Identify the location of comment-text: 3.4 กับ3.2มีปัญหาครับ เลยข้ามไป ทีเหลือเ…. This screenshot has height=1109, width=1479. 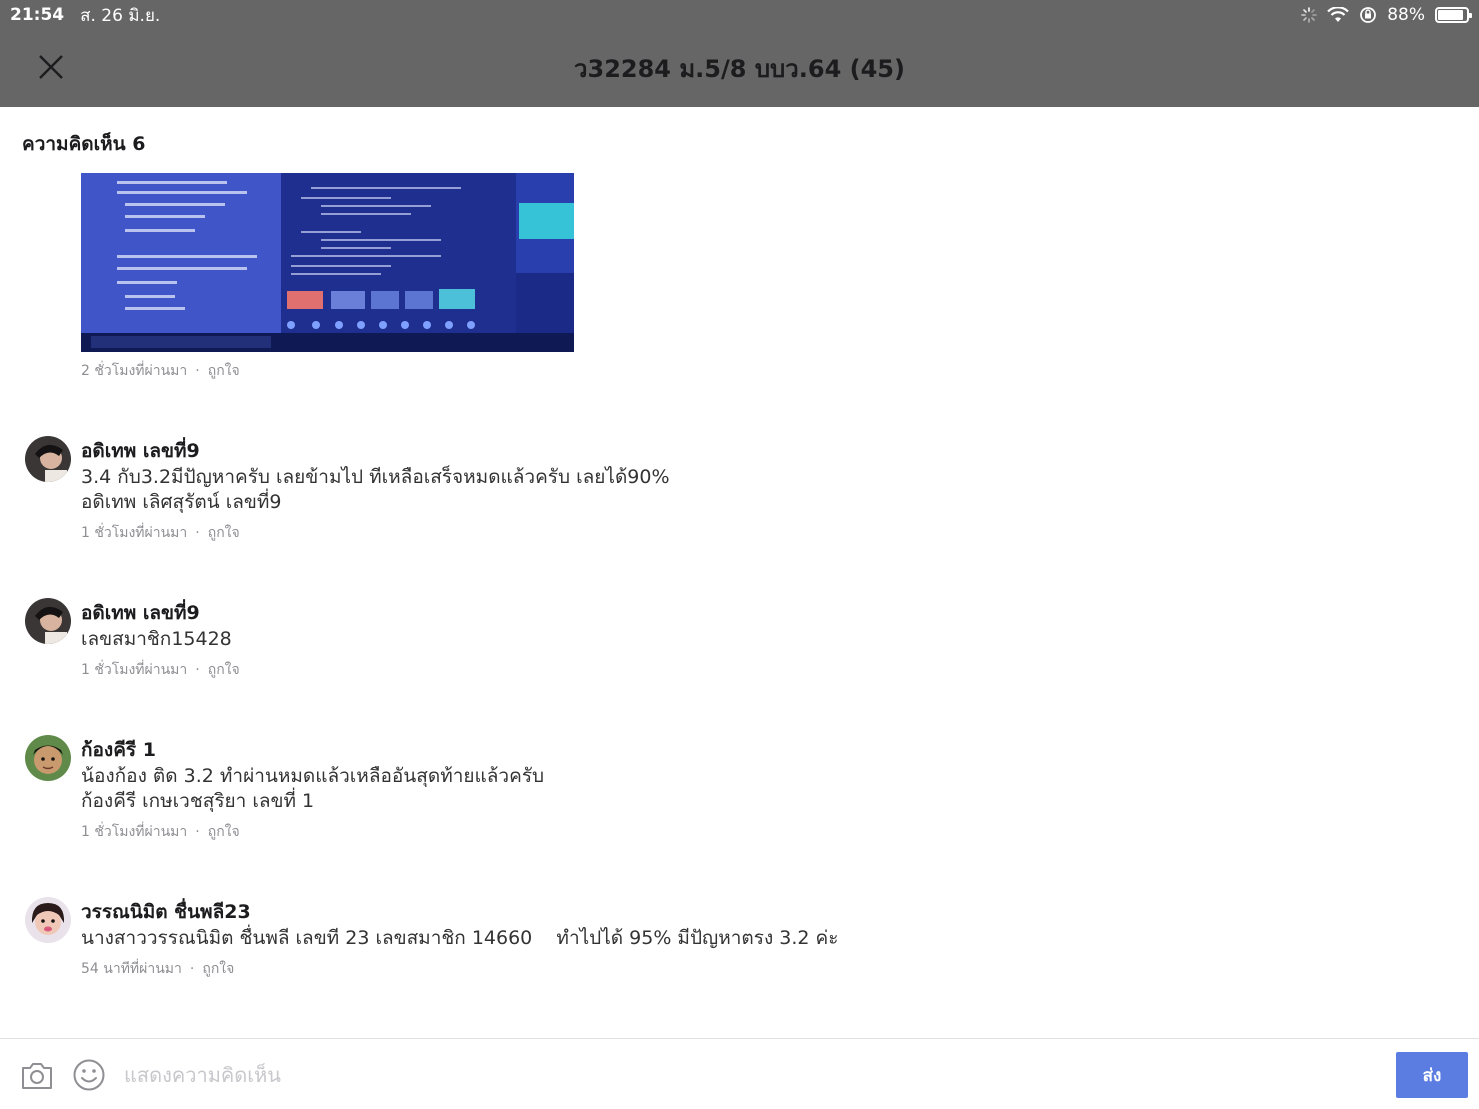
(375, 490).